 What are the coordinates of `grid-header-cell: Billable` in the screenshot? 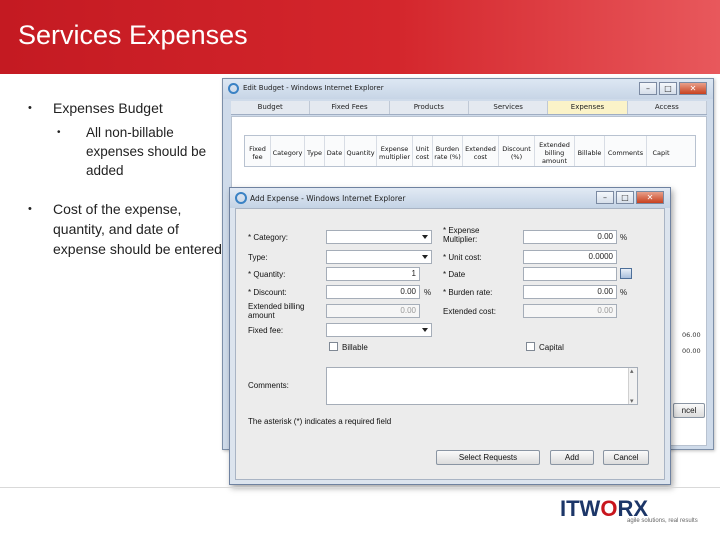 It's located at (590, 151).